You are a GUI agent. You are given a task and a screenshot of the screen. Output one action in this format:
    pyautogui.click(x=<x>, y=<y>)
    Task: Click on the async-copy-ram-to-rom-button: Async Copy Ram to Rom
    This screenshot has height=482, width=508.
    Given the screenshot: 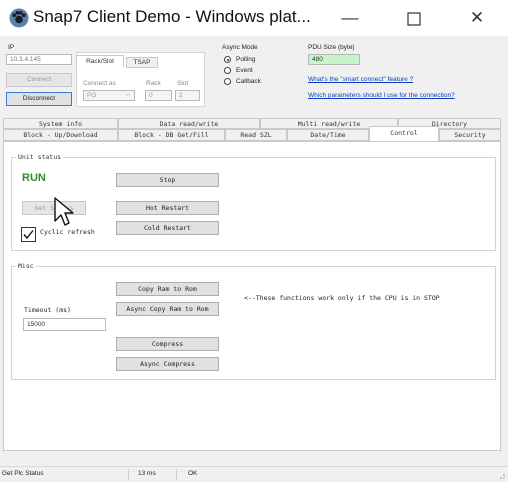 What is the action you would take?
    pyautogui.click(x=167, y=309)
    